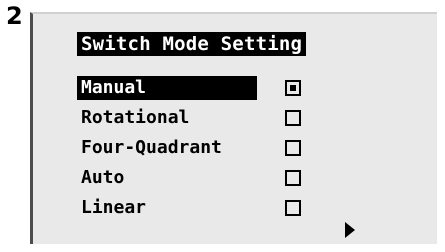 The image size is (445, 252). What do you see at coordinates (151, 147) in the screenshot?
I see `option-label: Four-Quadrant` at bounding box center [151, 147].